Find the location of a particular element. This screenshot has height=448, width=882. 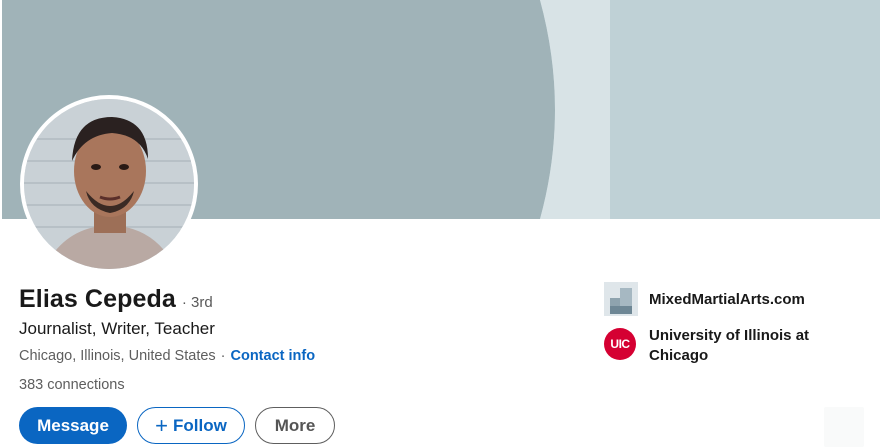

connections-count: 383 connections is located at coordinates (72, 385).